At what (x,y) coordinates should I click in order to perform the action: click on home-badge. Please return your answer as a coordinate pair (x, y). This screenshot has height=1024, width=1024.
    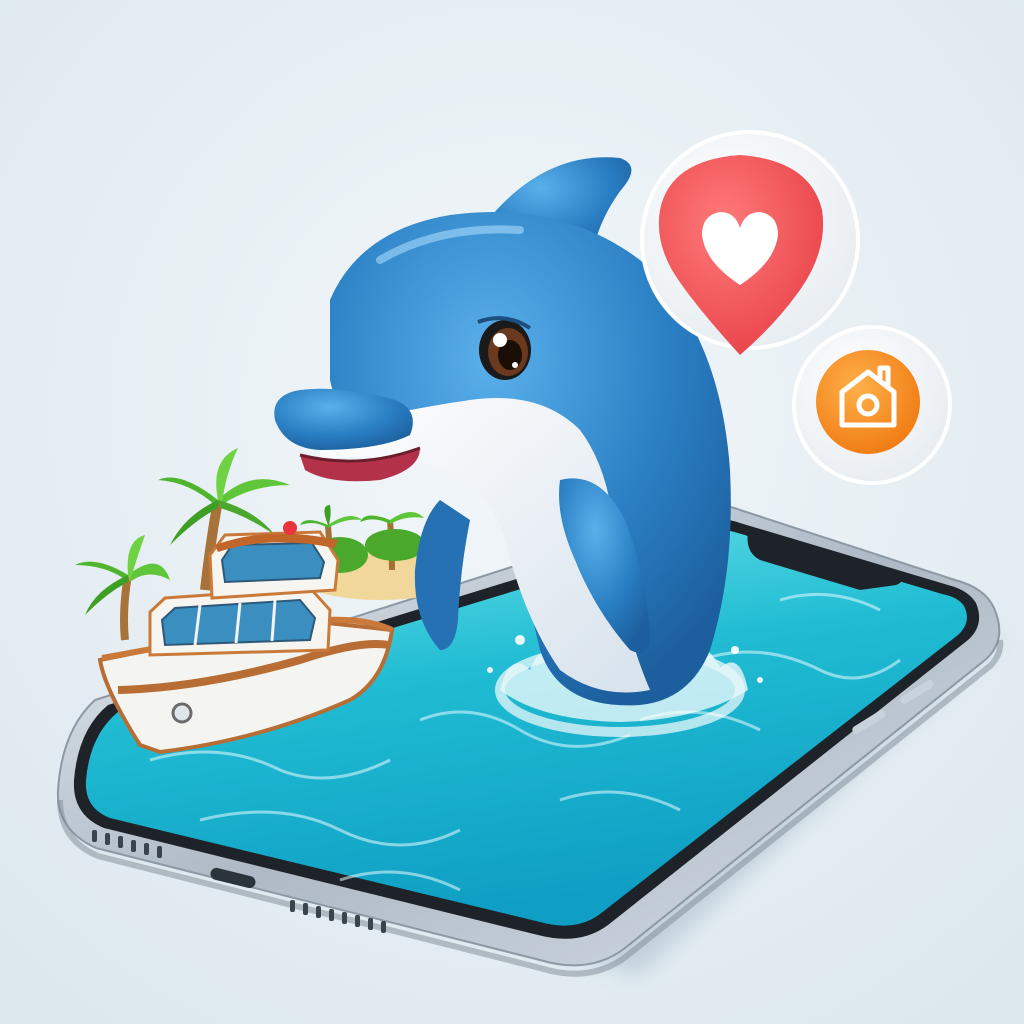
    Looking at the image, I should click on (872, 405).